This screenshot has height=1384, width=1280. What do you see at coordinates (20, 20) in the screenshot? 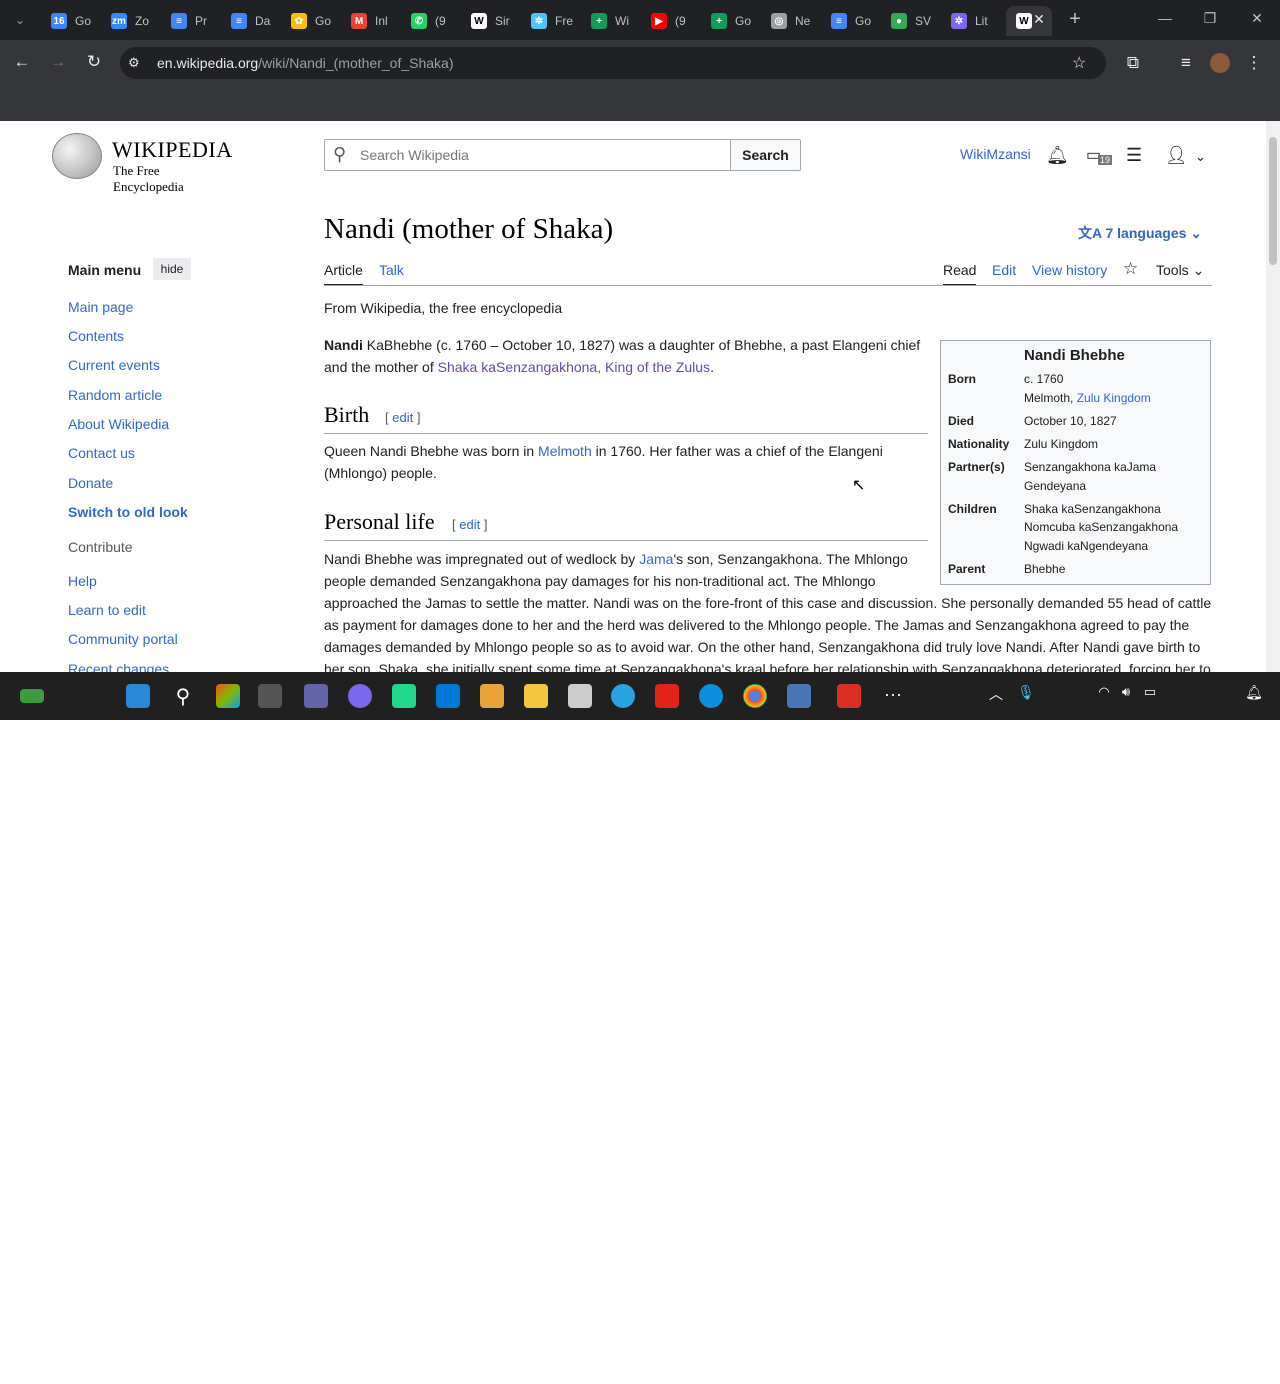
I see `tab-search-chevron-icon: ⌄` at bounding box center [20, 20].